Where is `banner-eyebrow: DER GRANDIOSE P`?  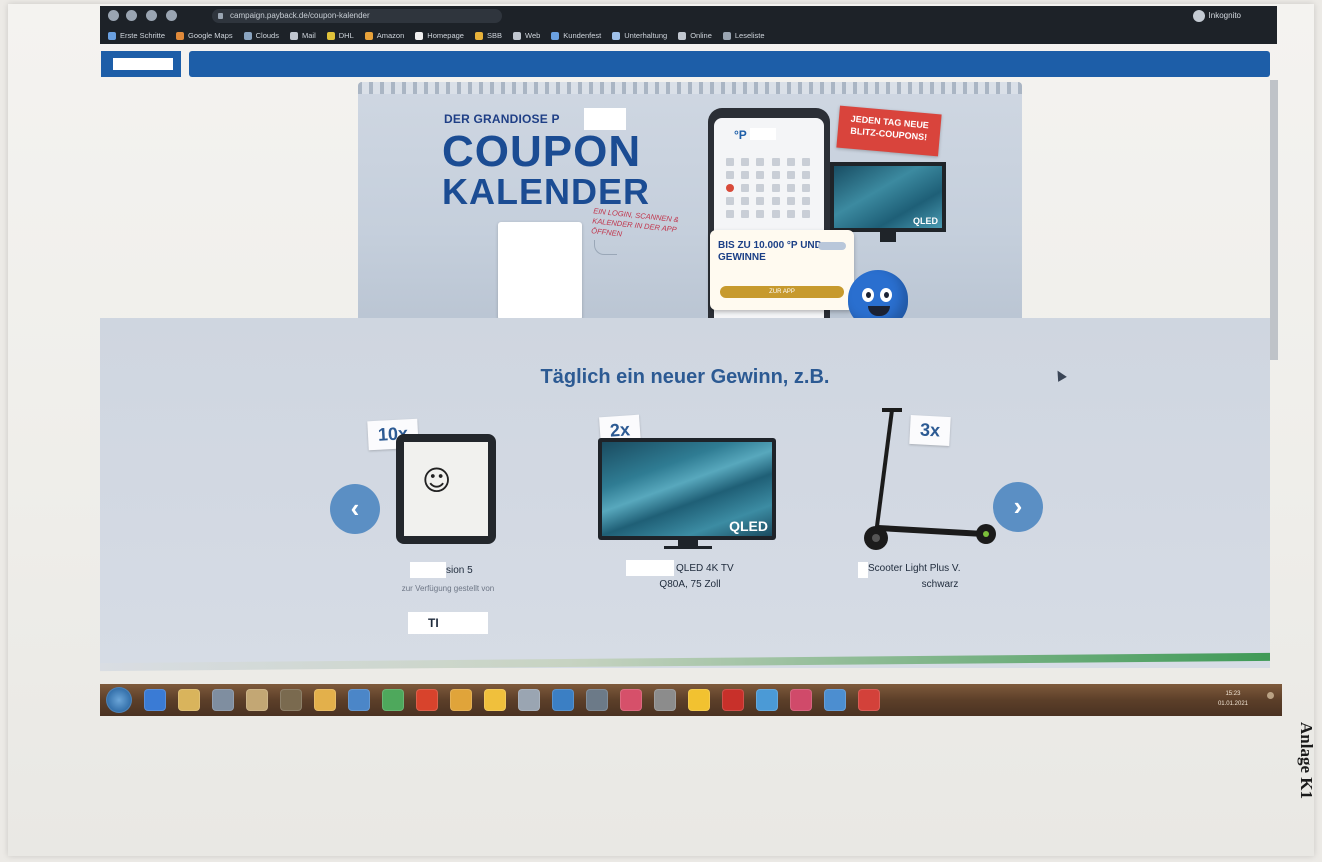 banner-eyebrow: DER GRANDIOSE P is located at coordinates (502, 119).